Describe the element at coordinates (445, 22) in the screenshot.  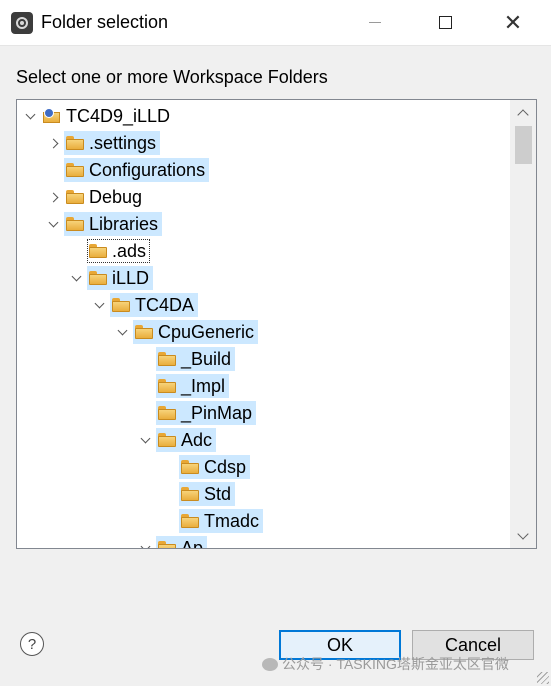
I see `maximize-icon` at that location.